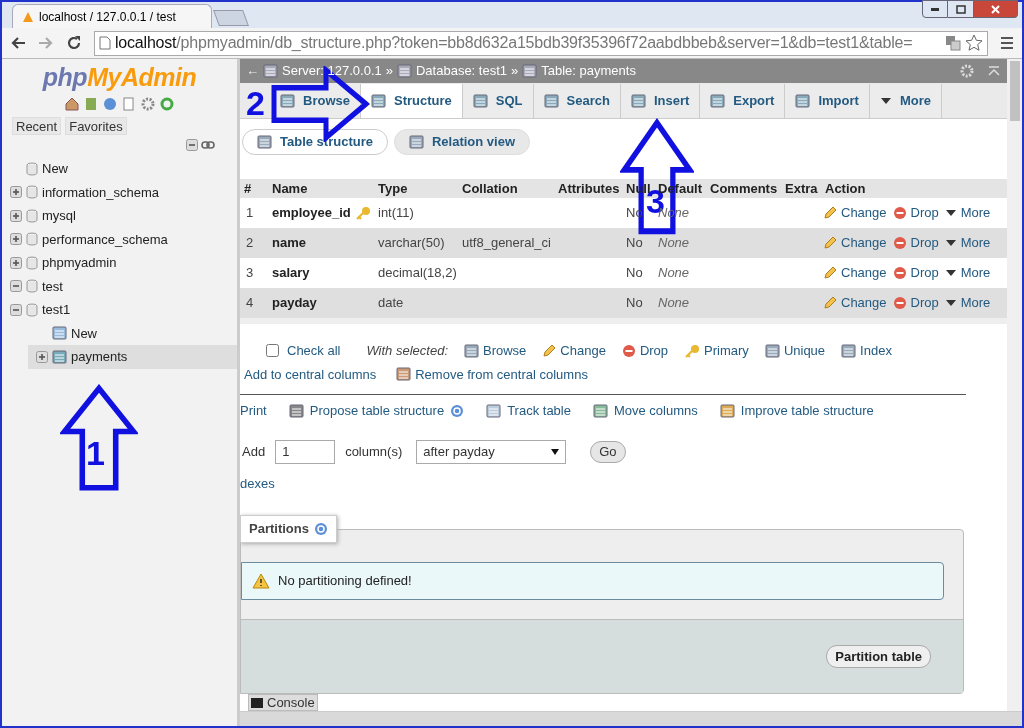 The height and width of the screenshot is (728, 1024). I want to click on column-header: Type, so click(393, 188).